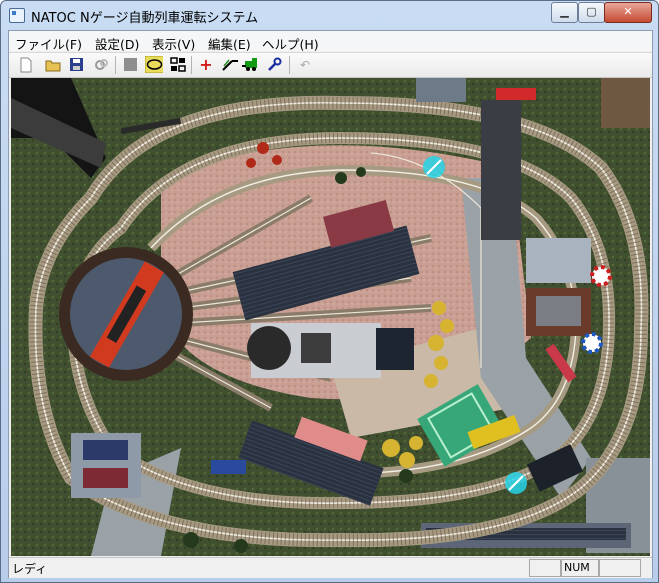  I want to click on point-icon, so click(230, 64).